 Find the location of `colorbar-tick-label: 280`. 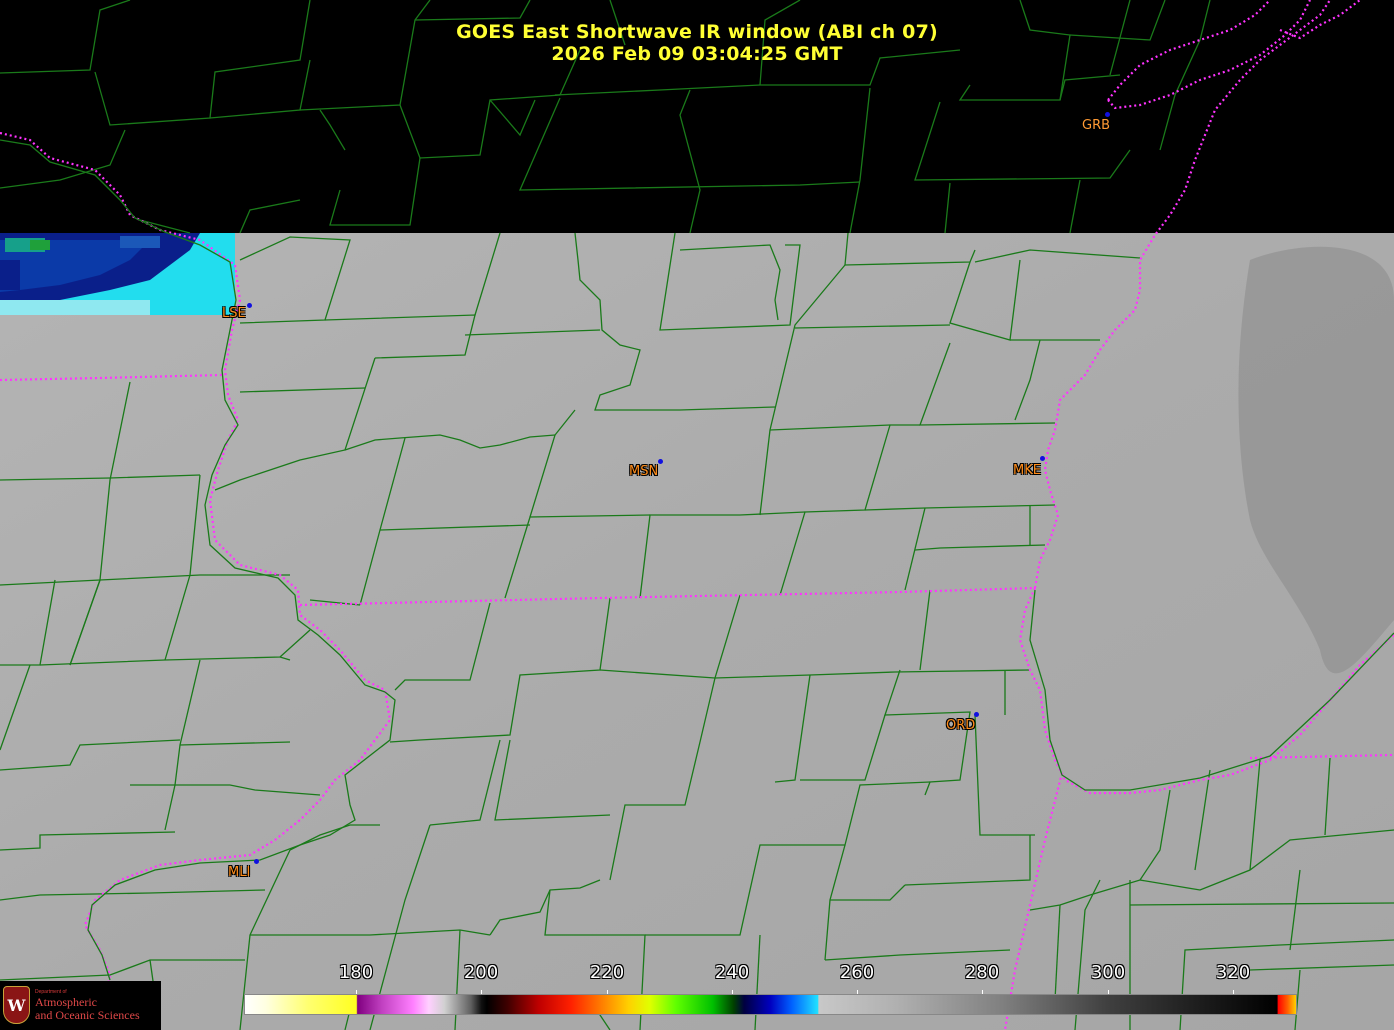

colorbar-tick-label: 280 is located at coordinates (982, 972).